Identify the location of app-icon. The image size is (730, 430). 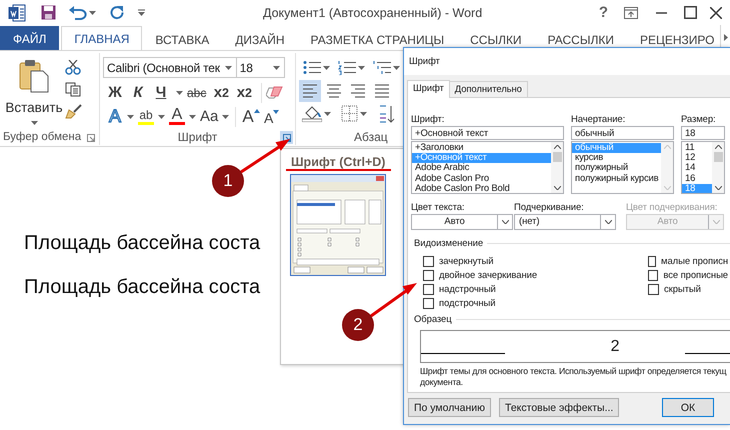
(17, 13).